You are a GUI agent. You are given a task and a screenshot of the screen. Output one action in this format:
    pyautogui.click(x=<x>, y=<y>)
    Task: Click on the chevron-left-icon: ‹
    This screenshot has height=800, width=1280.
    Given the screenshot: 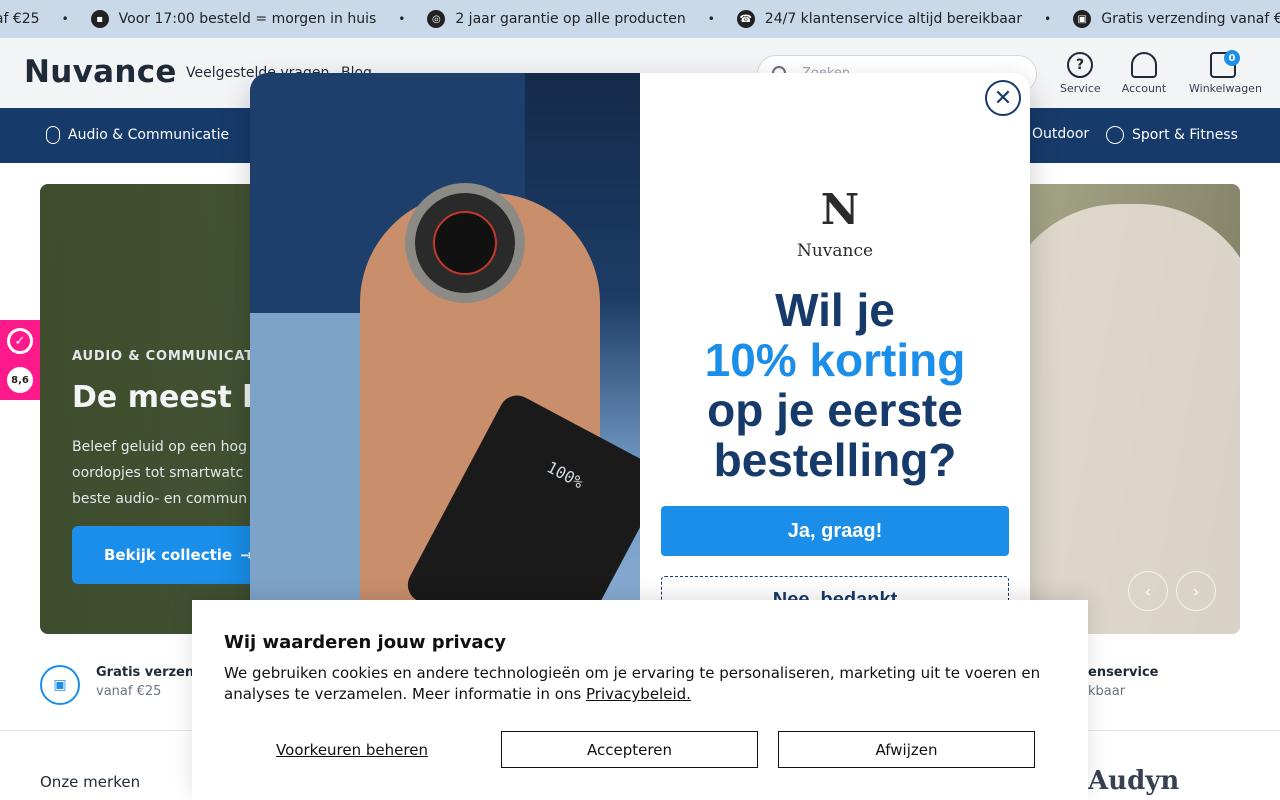 What is the action you would take?
    pyautogui.click(x=1148, y=591)
    